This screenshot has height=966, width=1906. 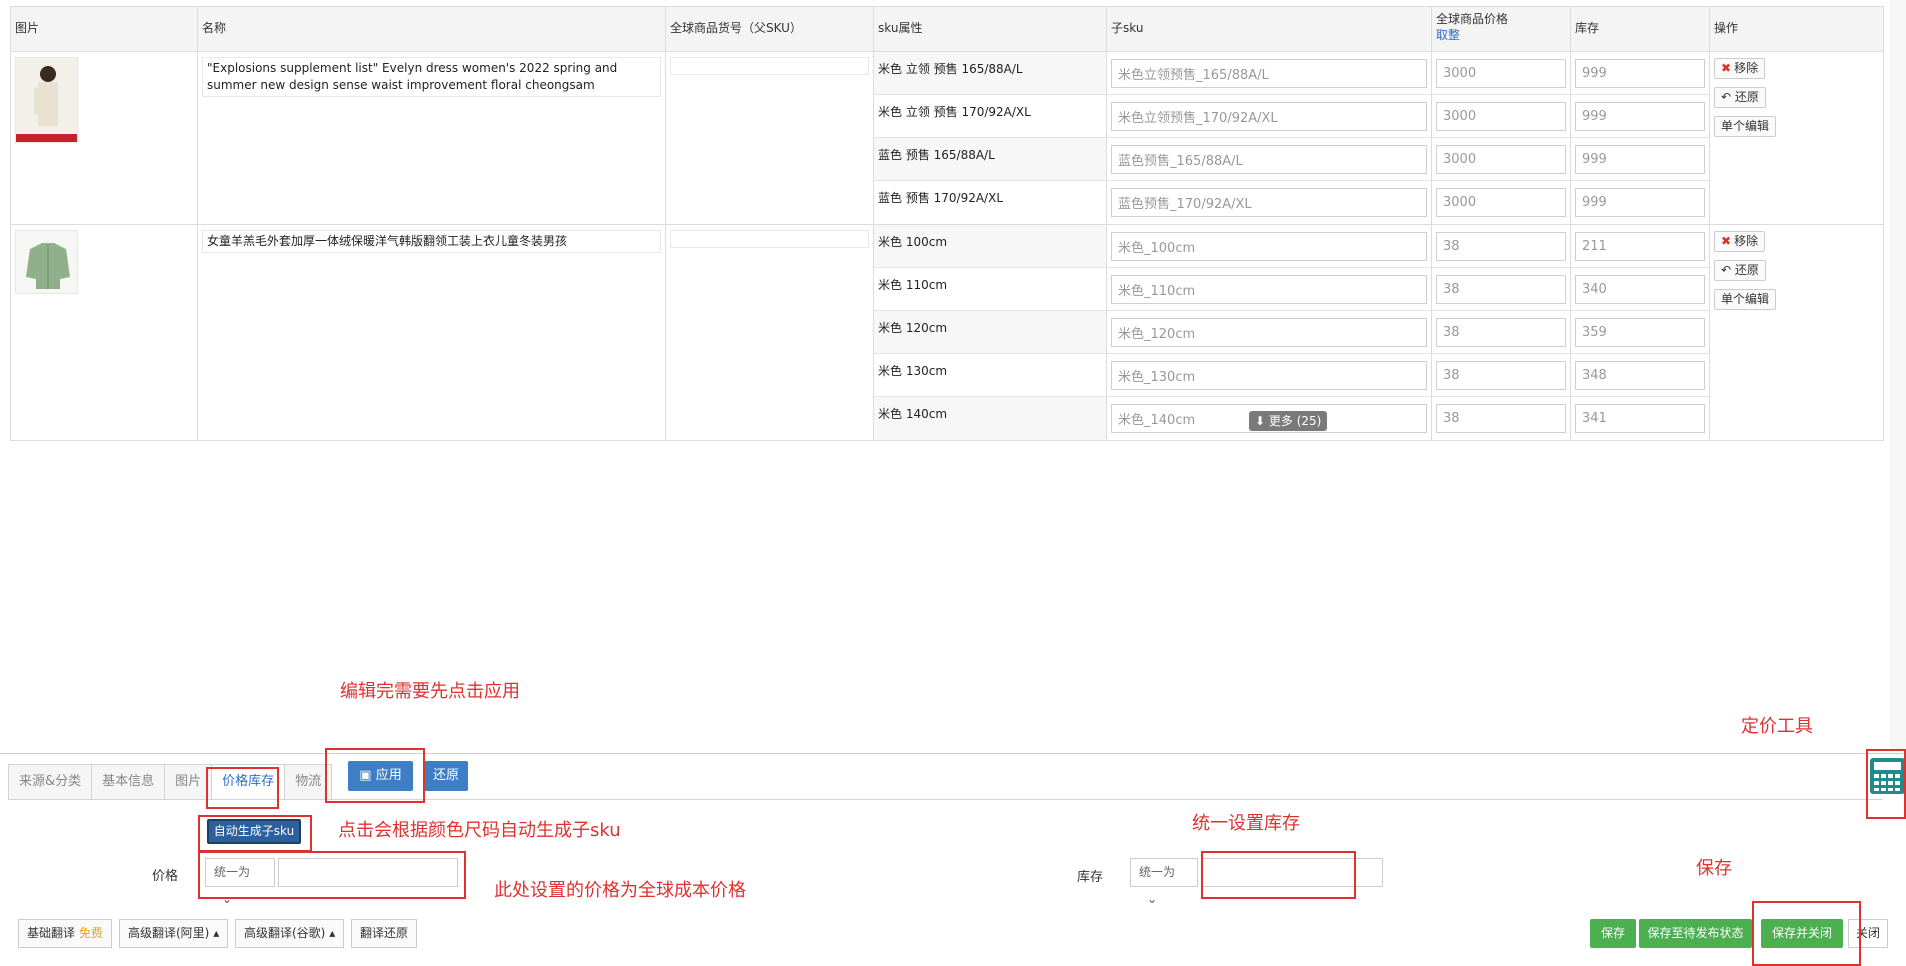 What do you see at coordinates (46, 100) in the screenshot?
I see `product-thumbnail-dress` at bounding box center [46, 100].